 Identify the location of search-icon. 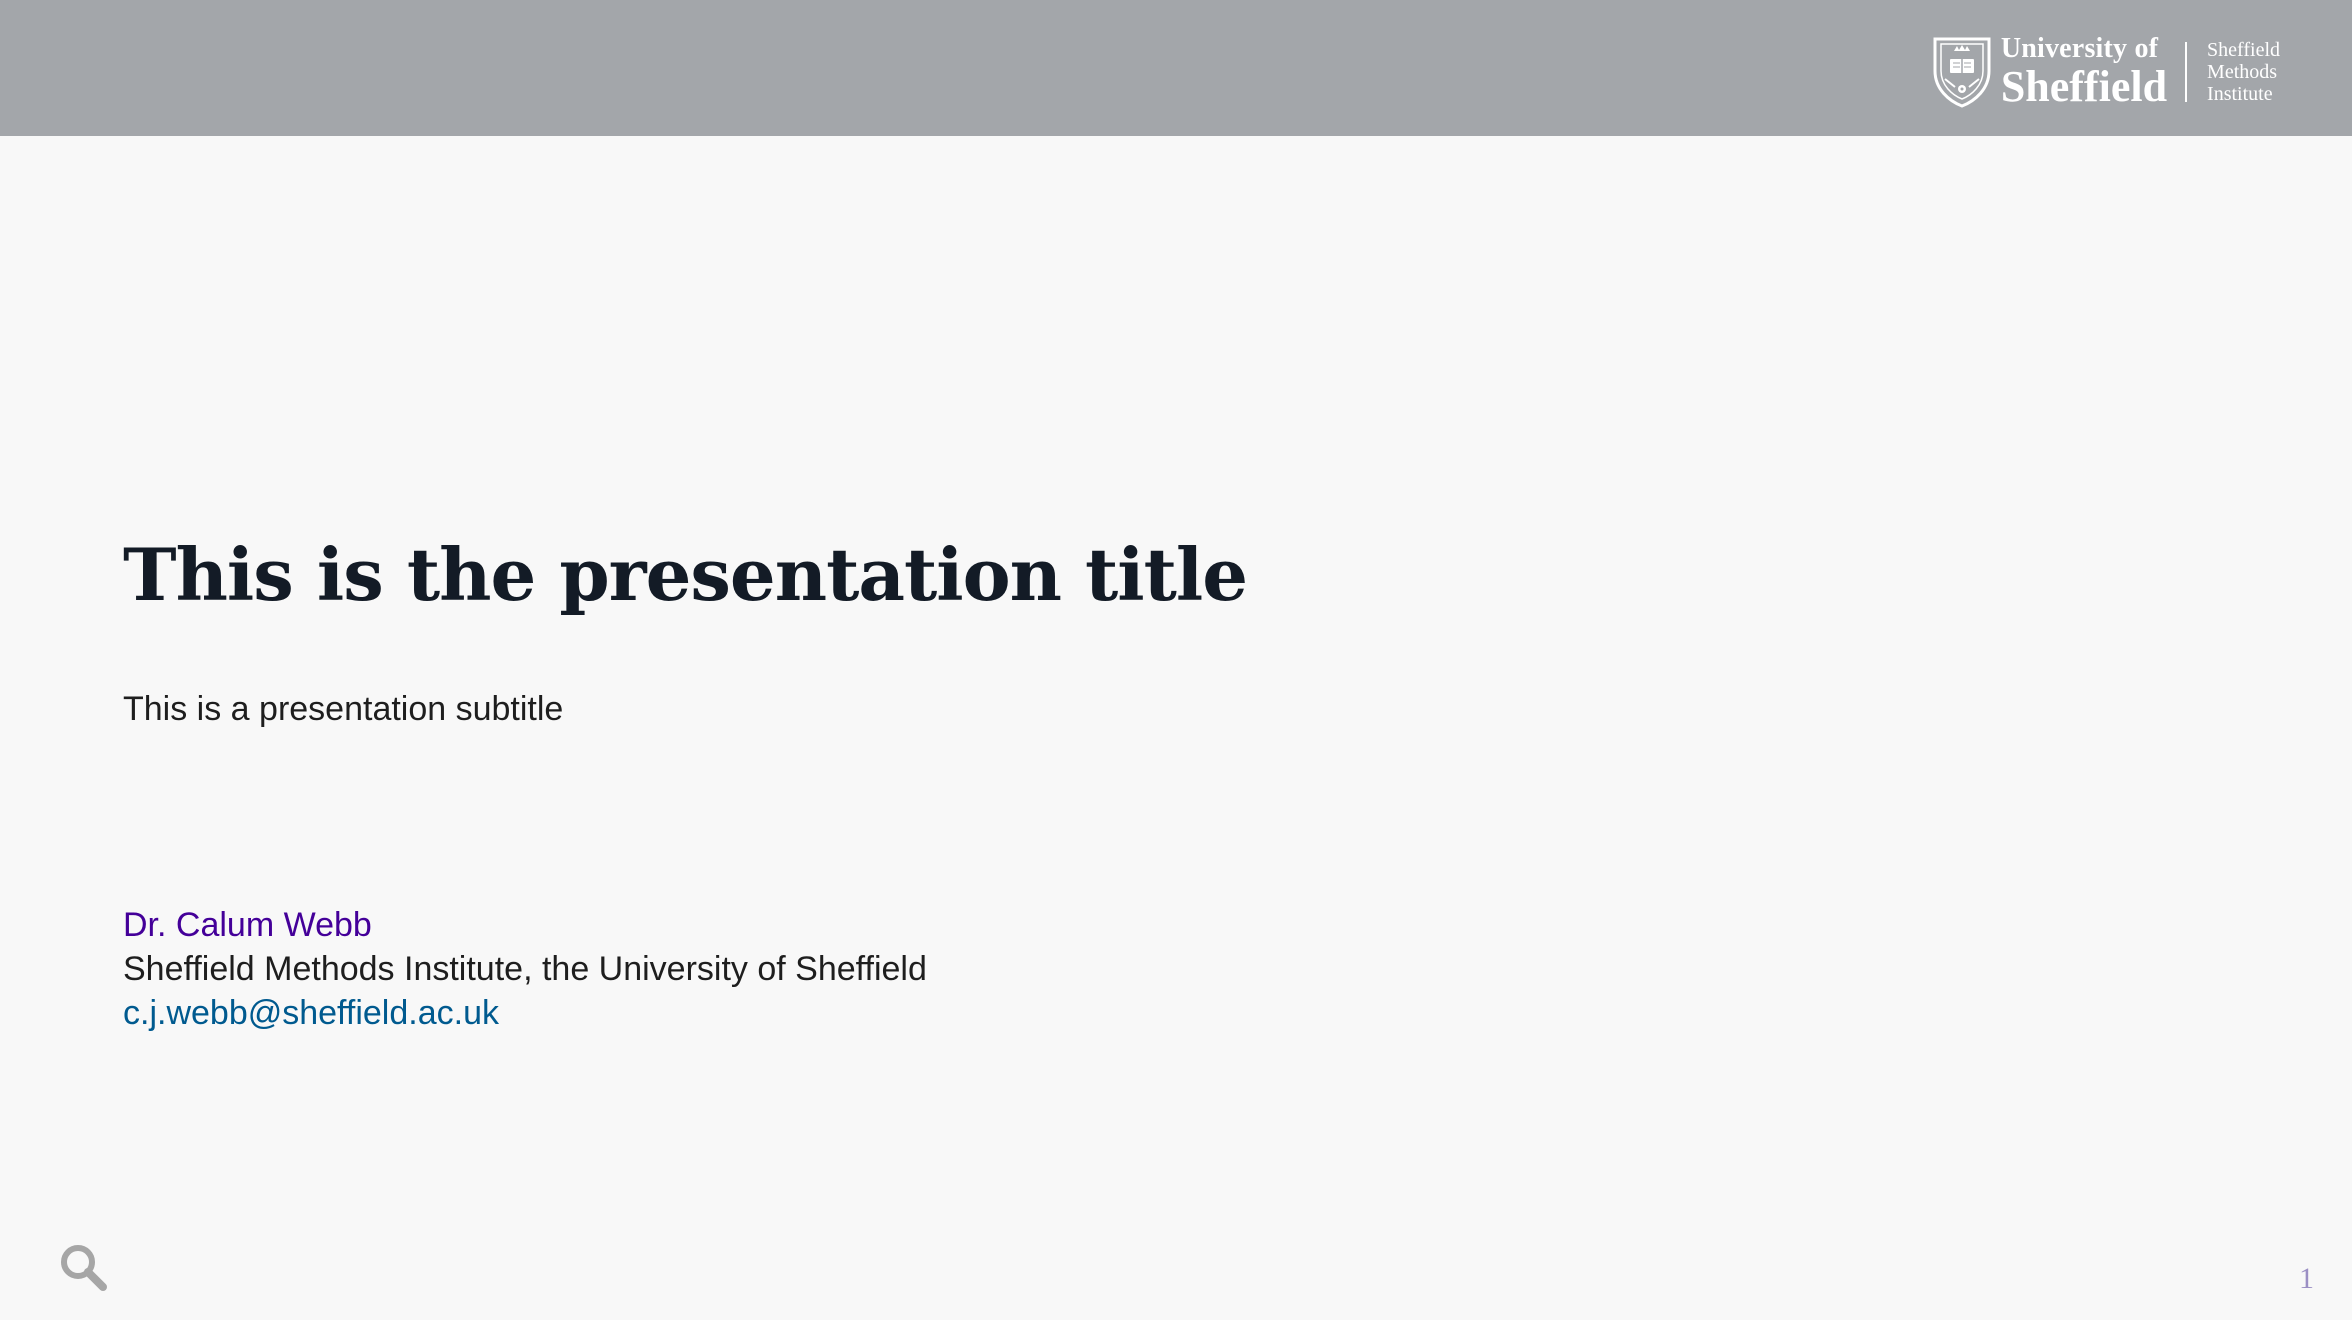
(83, 1267).